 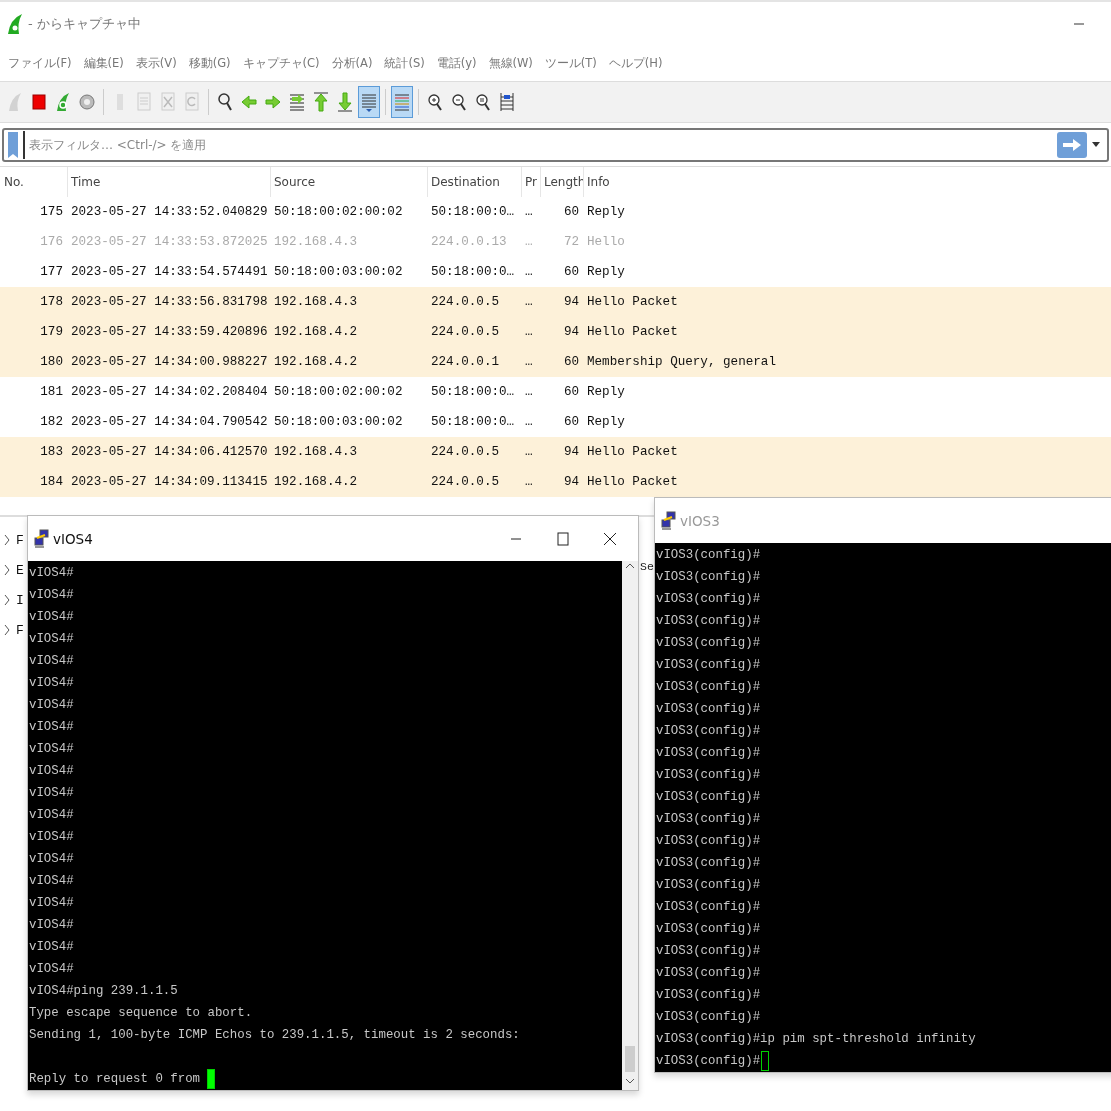 I want to click on terminal-line: vIOS4#ping 239.1.1.5, so click(x=103, y=991).